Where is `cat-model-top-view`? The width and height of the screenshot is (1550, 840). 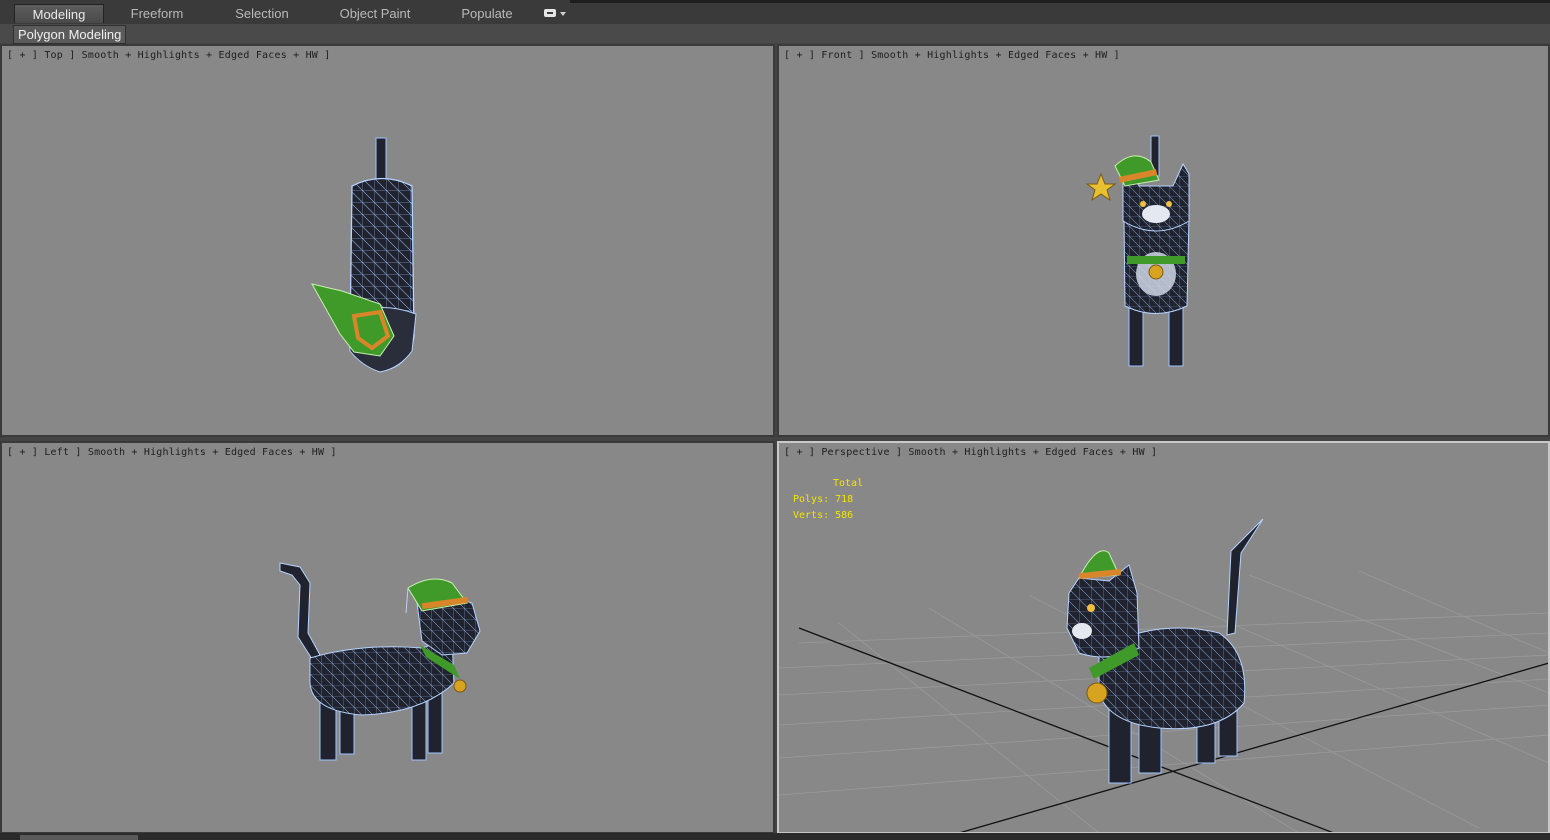 cat-model-top-view is located at coordinates (364, 255).